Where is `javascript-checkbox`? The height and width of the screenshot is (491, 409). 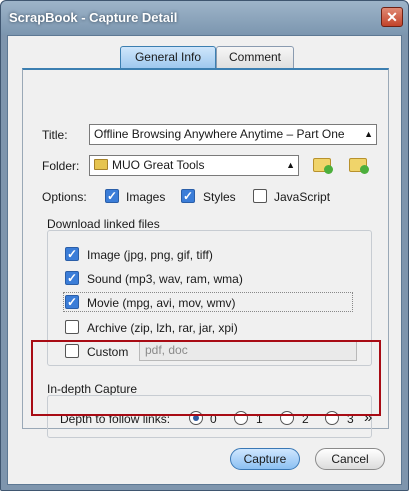 javascript-checkbox is located at coordinates (260, 196).